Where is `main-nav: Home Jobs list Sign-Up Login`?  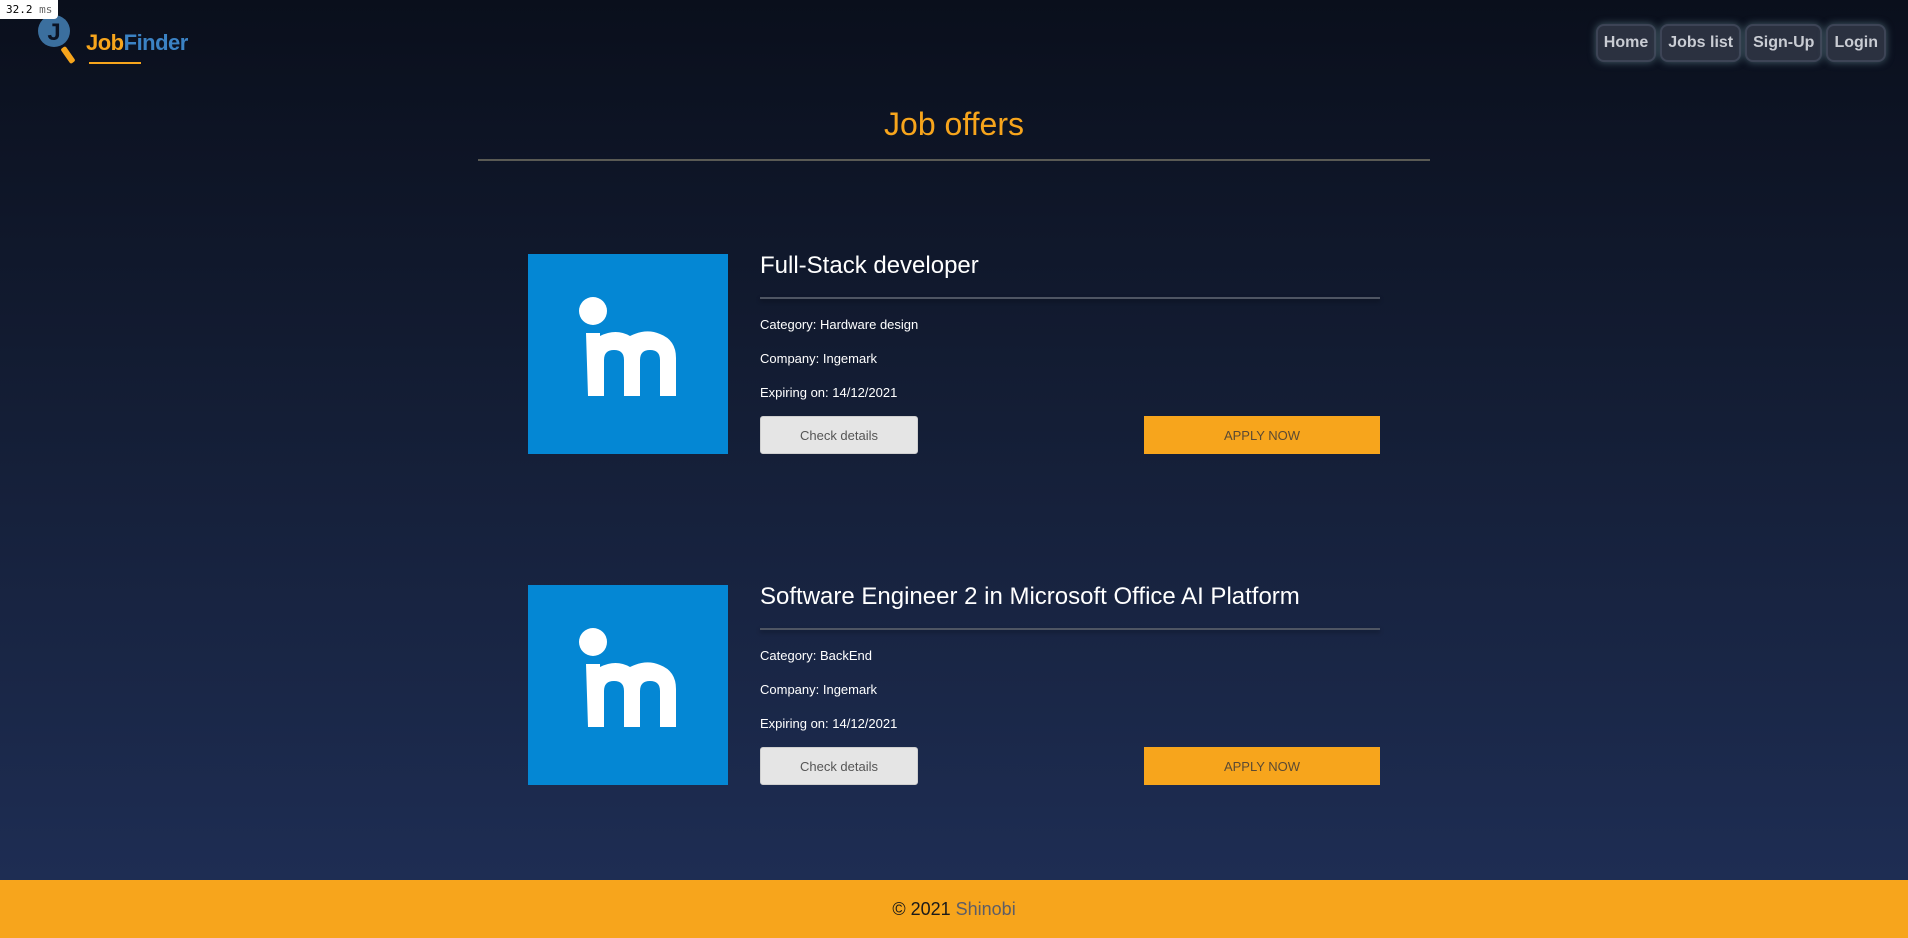
main-nav: Home Jobs list Sign-Up Login is located at coordinates (1740, 43).